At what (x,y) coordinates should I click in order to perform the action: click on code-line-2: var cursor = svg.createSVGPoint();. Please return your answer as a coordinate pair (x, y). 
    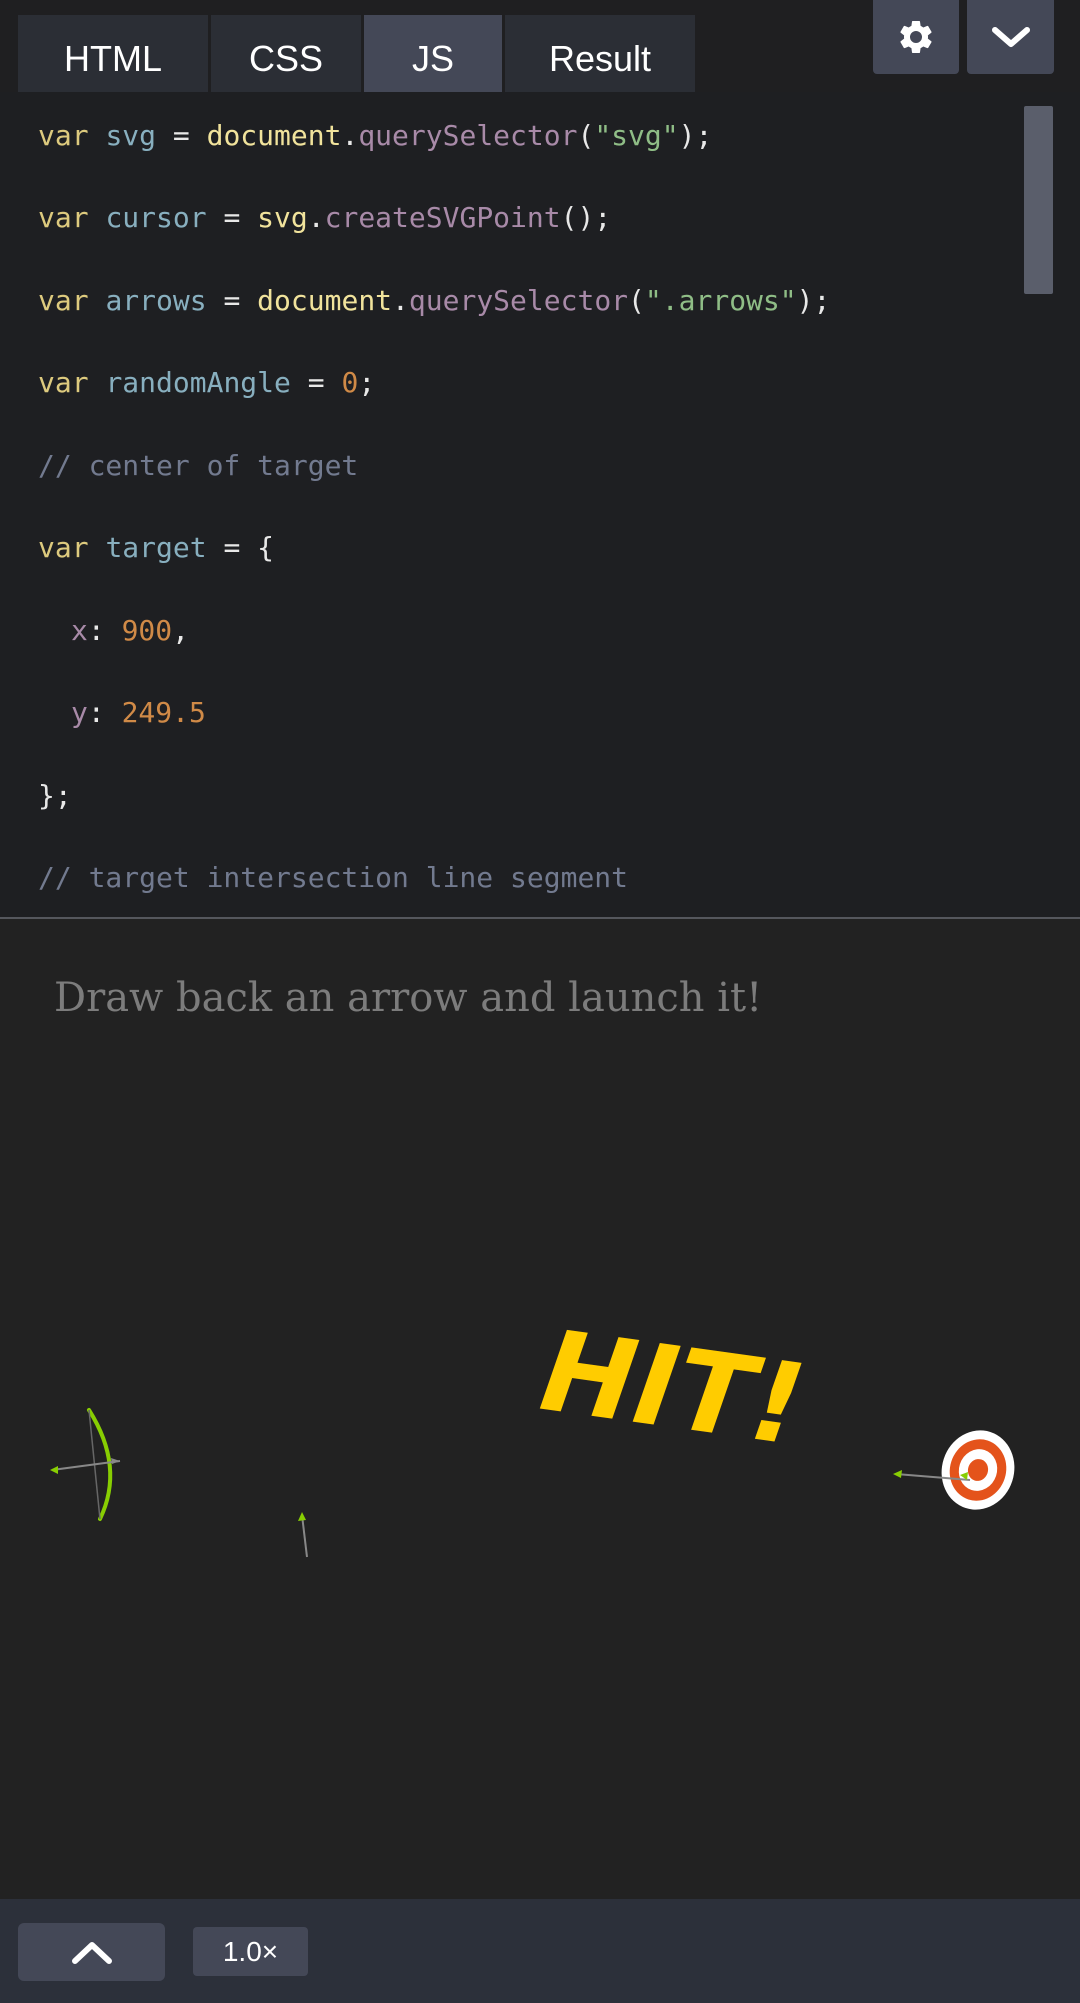
    Looking at the image, I should click on (325, 217).